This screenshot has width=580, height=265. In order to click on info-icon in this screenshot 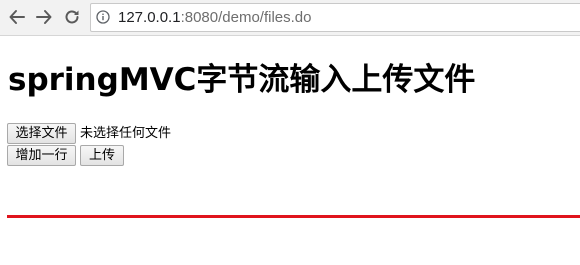, I will do `click(103, 17)`.